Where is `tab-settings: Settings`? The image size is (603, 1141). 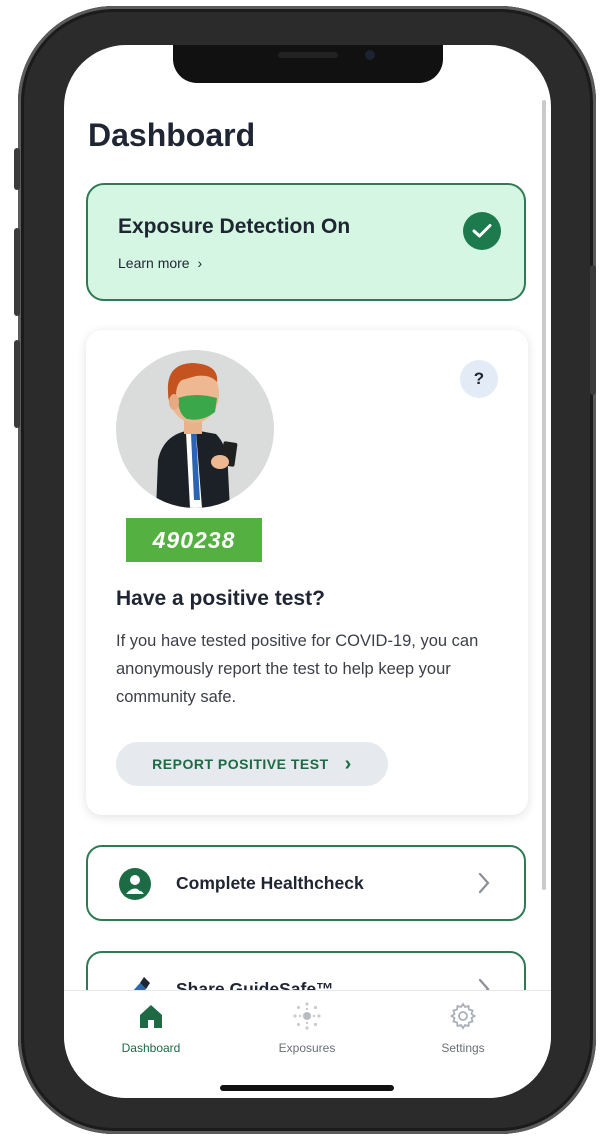 tab-settings: Settings is located at coordinates (463, 1027).